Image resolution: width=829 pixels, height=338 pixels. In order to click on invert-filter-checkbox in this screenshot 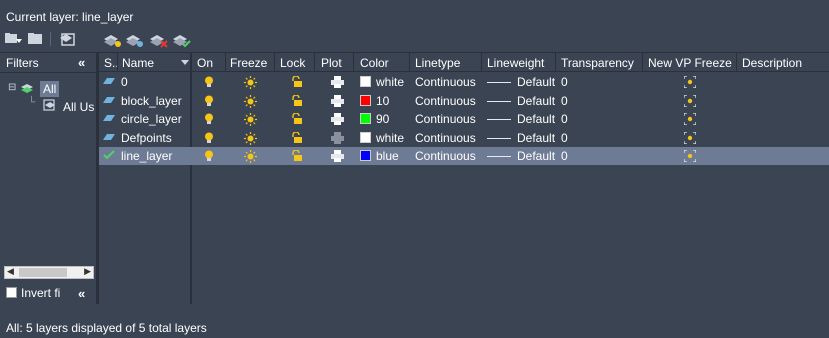, I will do `click(11, 292)`.